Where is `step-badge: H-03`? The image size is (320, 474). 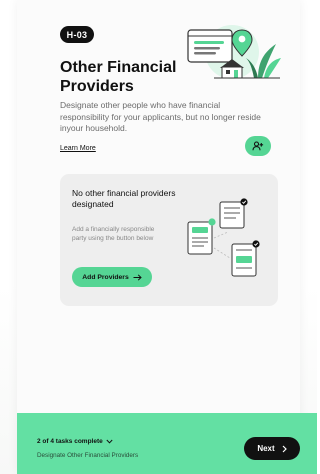 step-badge: H-03 is located at coordinates (77, 34).